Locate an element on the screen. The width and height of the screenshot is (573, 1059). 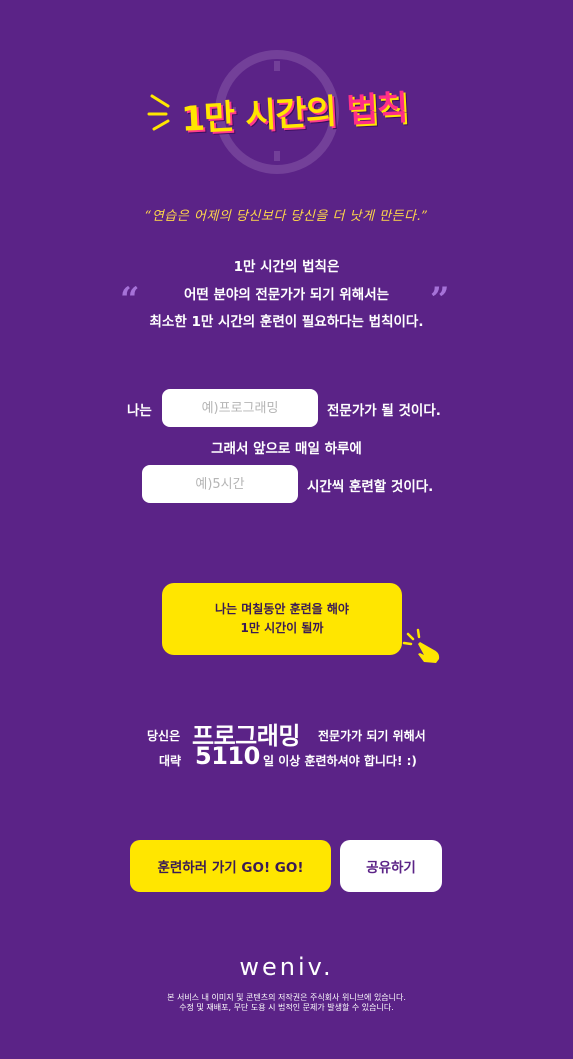
intro-line-3: 최소한 1만 시간의 훈련이 필요하다는 법칙이다. is located at coordinates (286, 322).